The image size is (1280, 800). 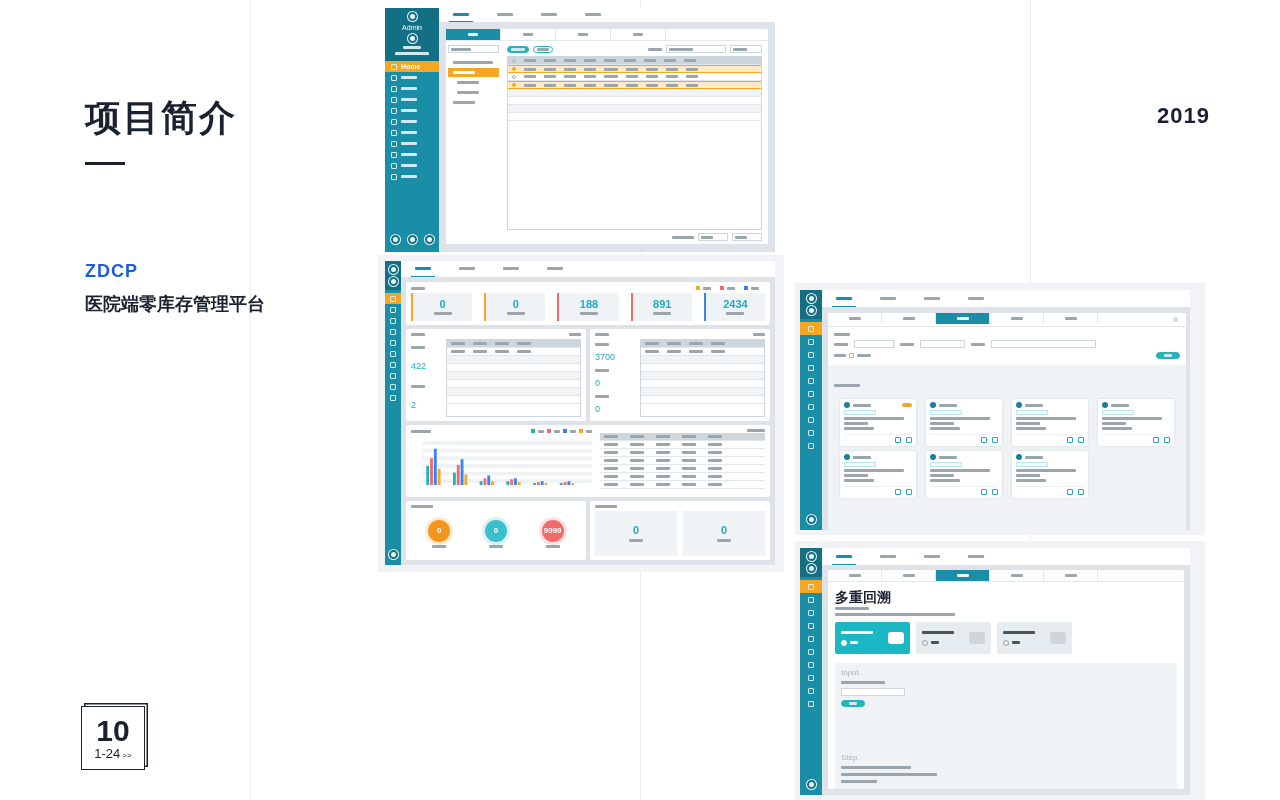 What do you see at coordinates (473, 72) in the screenshot?
I see `tree-item` at bounding box center [473, 72].